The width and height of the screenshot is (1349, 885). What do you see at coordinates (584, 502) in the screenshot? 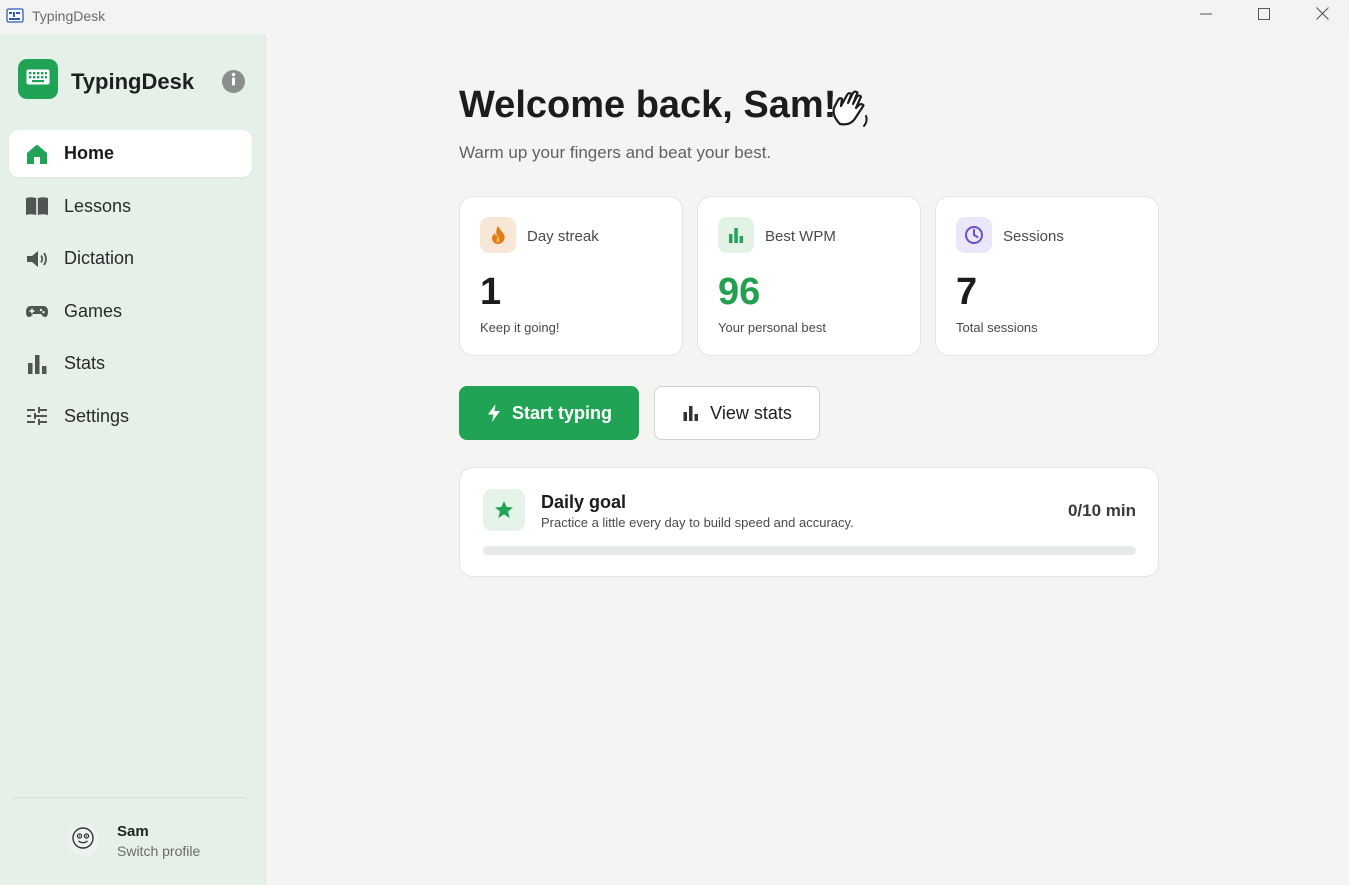
I see `goal-title: Daily goal` at bounding box center [584, 502].